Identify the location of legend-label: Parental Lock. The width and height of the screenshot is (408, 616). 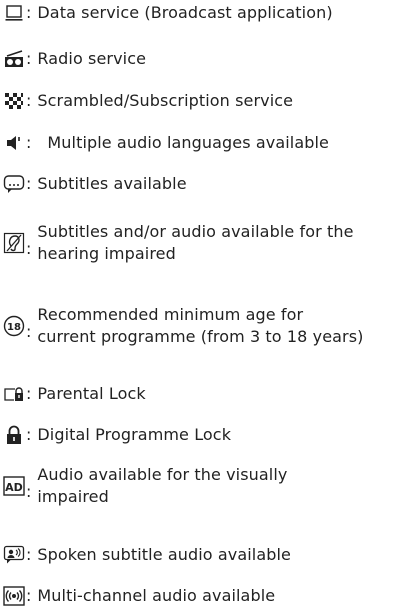
(91, 393).